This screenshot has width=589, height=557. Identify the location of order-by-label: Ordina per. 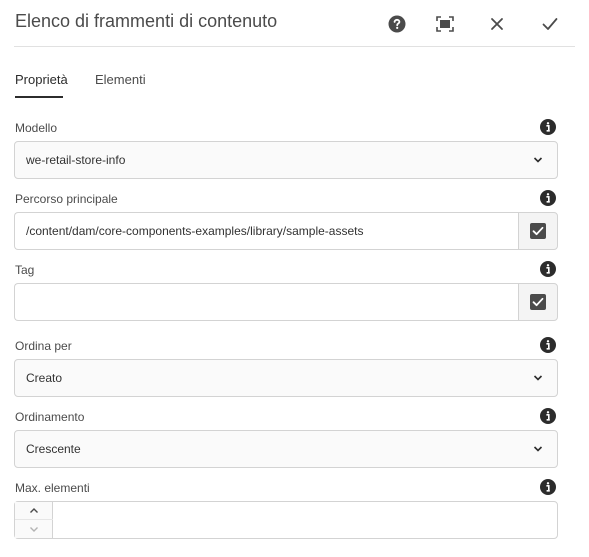
(43, 346).